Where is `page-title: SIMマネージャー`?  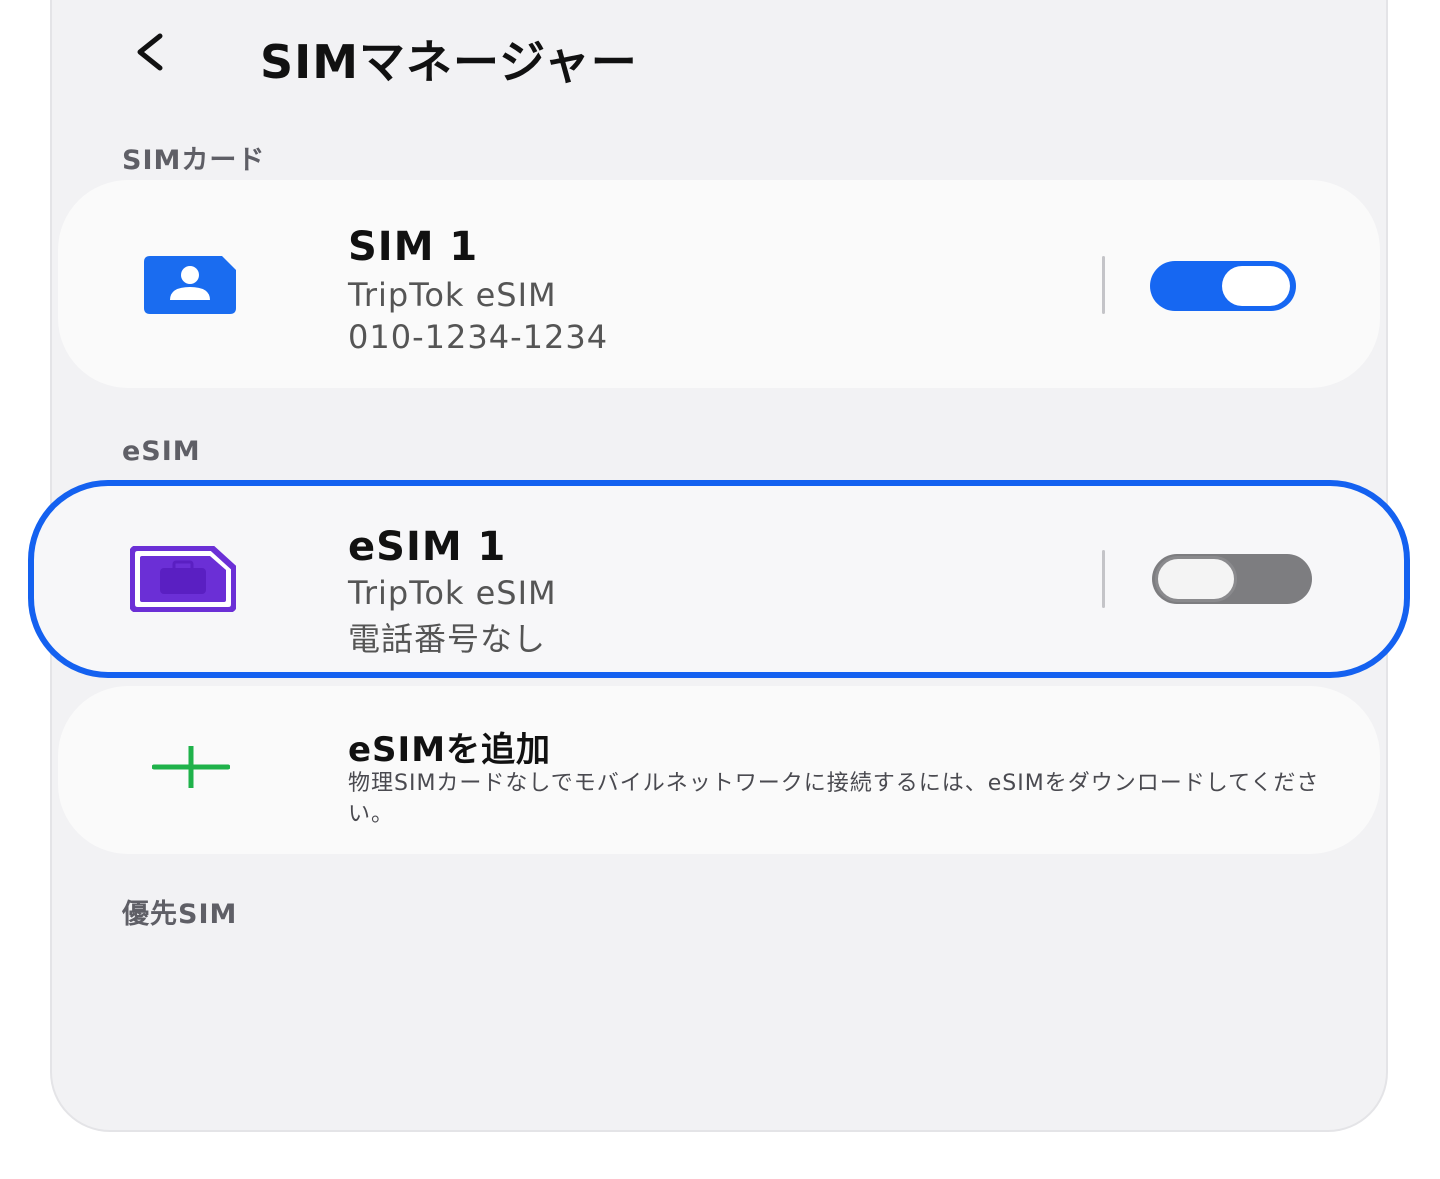 page-title: SIMマネージャー is located at coordinates (449, 62).